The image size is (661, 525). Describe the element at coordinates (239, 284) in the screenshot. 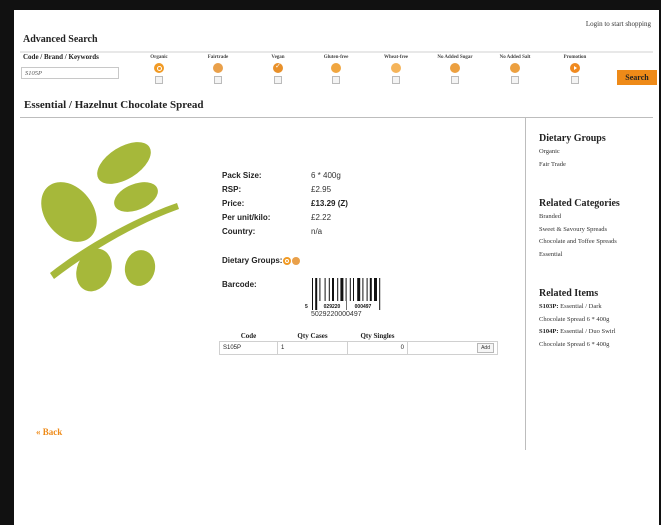

I see `barcode-label: Barcode:` at that location.